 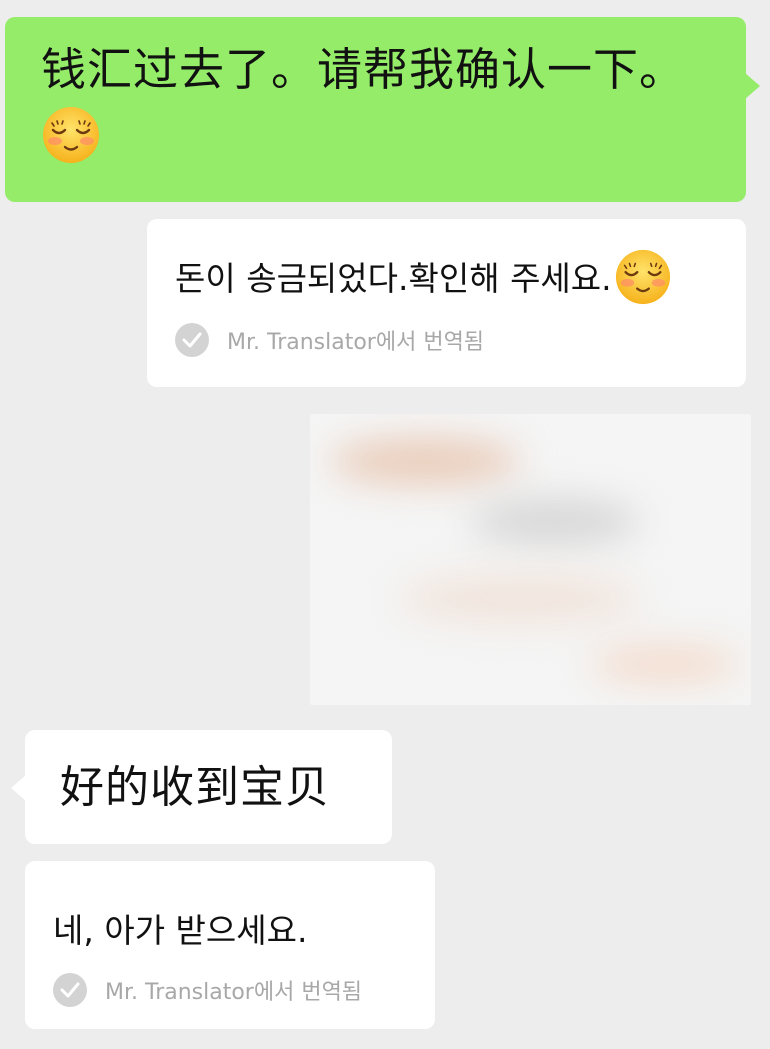 I want to click on incoming-translation-card: 네, 아가 받으세요. Mr. Translator에서 번역됨, so click(x=230, y=945).